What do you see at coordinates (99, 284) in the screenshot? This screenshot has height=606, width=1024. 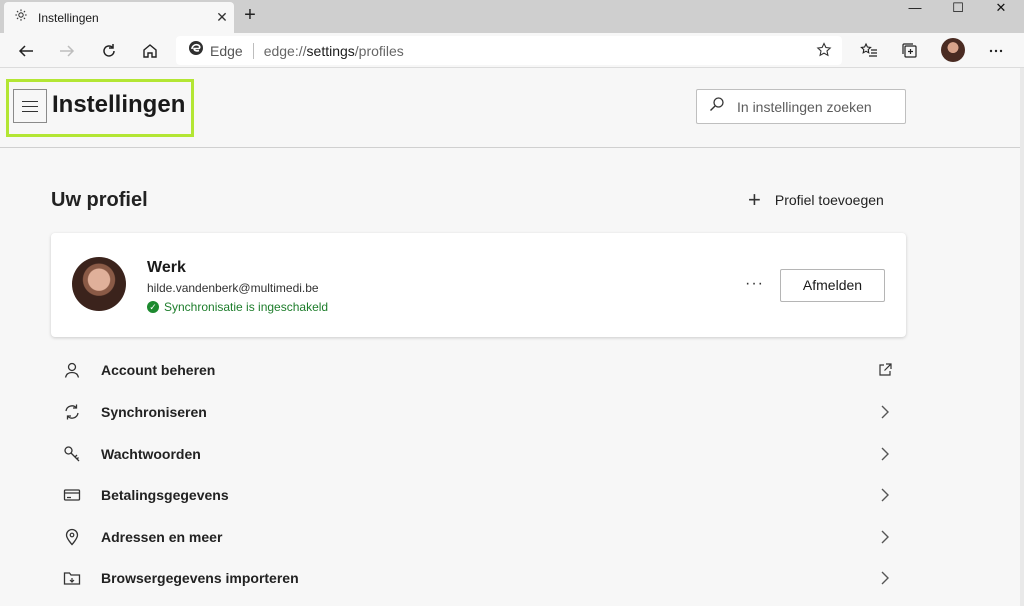 I see `avatar` at bounding box center [99, 284].